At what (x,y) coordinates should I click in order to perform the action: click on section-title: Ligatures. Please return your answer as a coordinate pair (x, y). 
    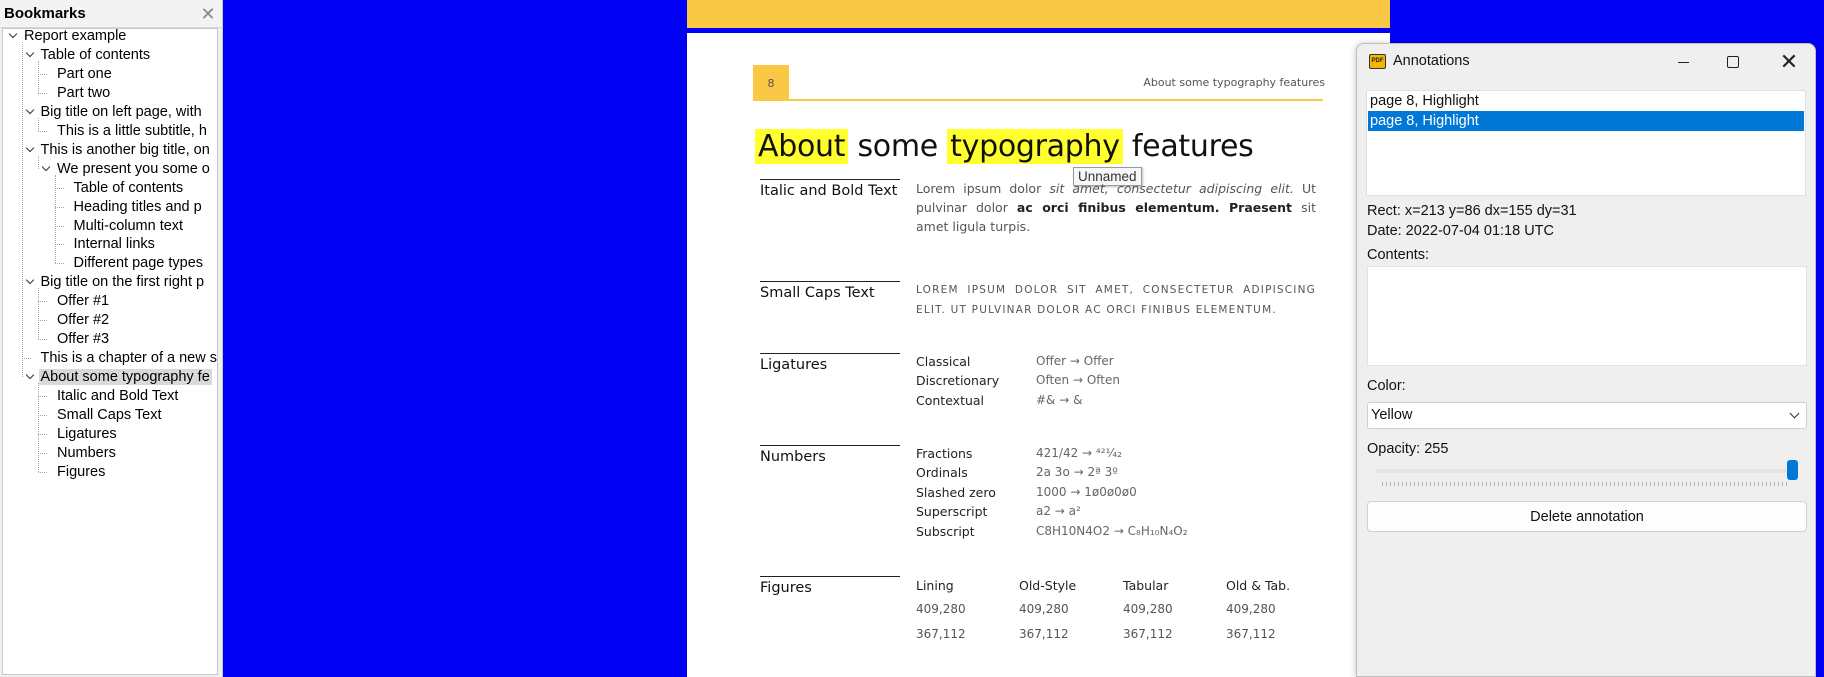
    Looking at the image, I should click on (794, 365).